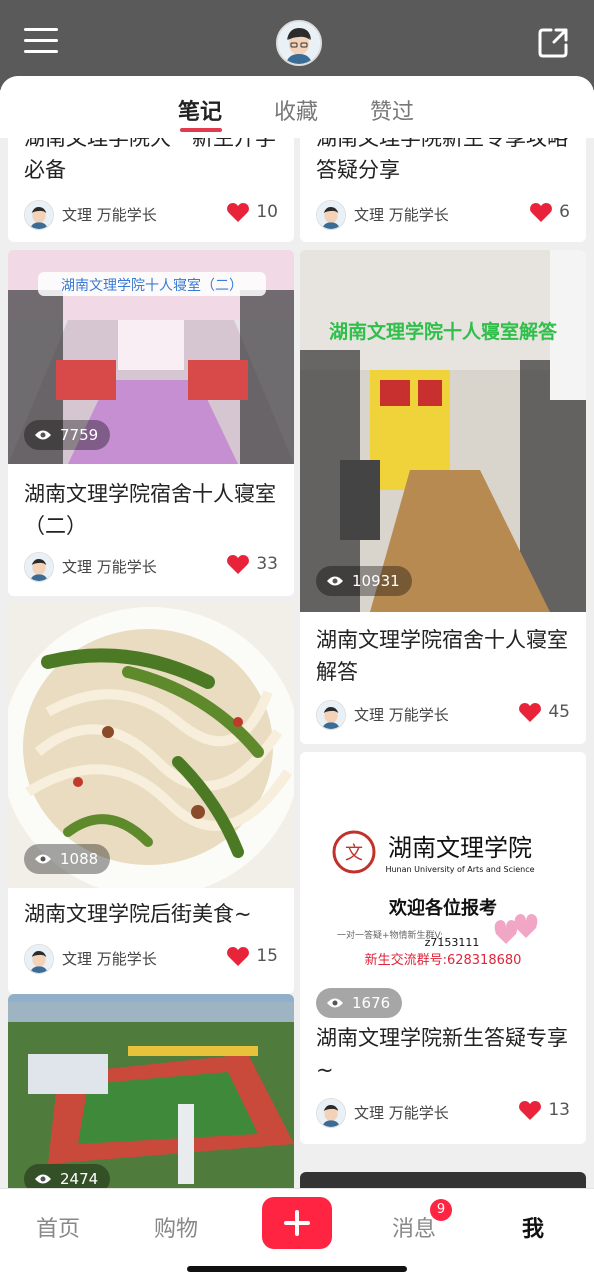  I want to click on note-meta: 文理 万能学长 33, so click(151, 567).